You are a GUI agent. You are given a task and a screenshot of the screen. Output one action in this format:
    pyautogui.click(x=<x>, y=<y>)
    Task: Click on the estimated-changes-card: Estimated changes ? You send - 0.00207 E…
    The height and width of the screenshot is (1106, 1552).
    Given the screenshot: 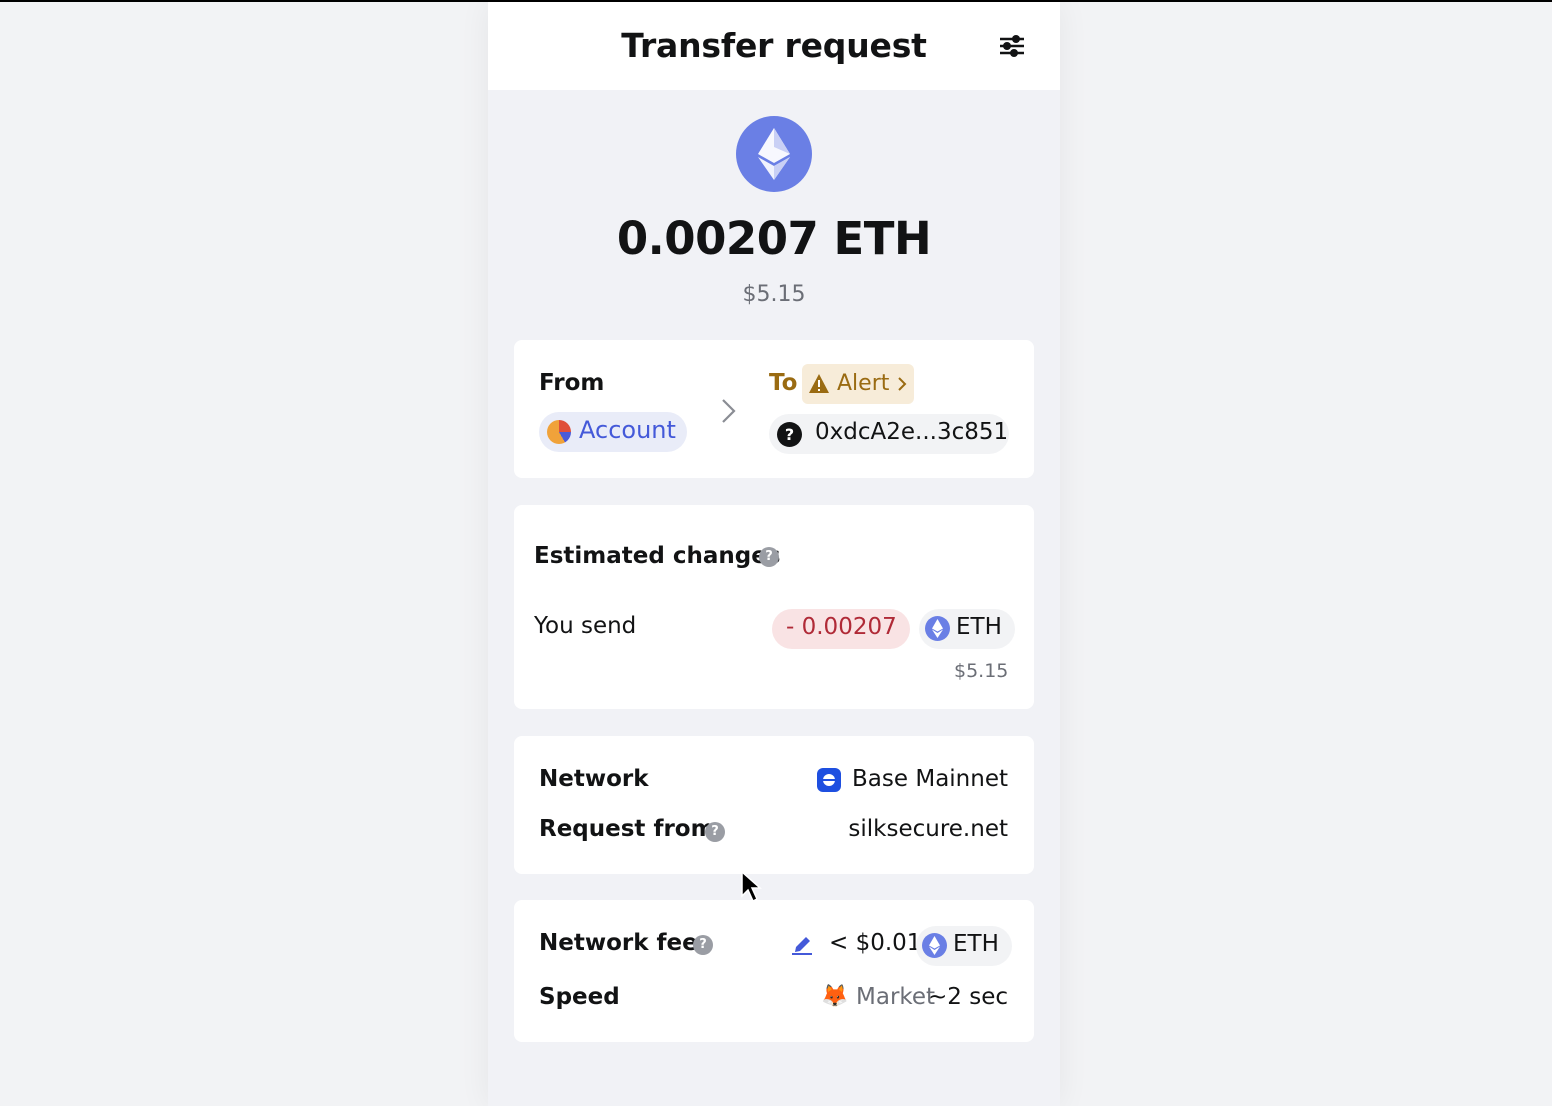 What is the action you would take?
    pyautogui.click(x=774, y=607)
    